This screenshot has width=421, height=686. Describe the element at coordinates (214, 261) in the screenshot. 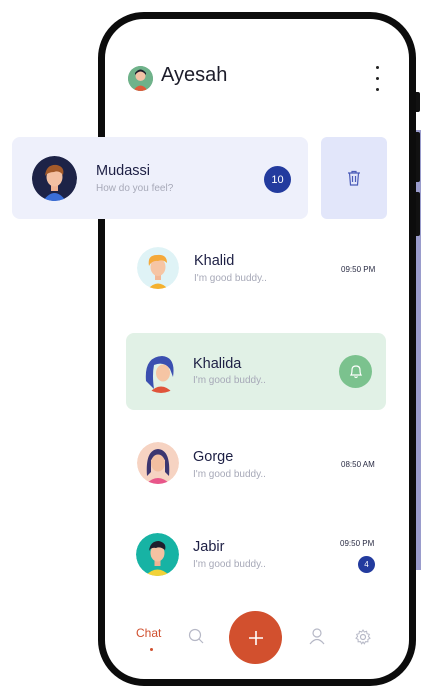

I see `contact-name: Khalid` at that location.